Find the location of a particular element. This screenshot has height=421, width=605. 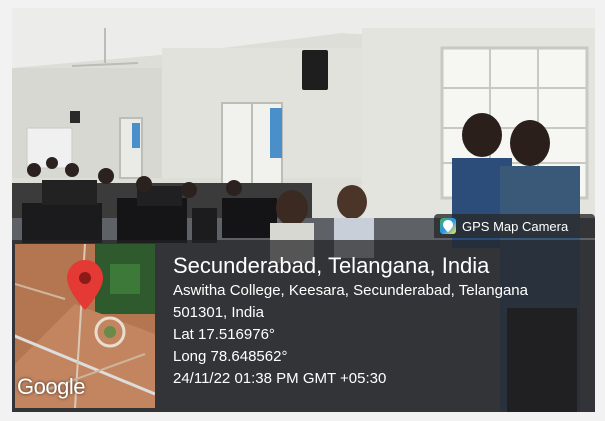

window-left is located at coordinates (131, 148).